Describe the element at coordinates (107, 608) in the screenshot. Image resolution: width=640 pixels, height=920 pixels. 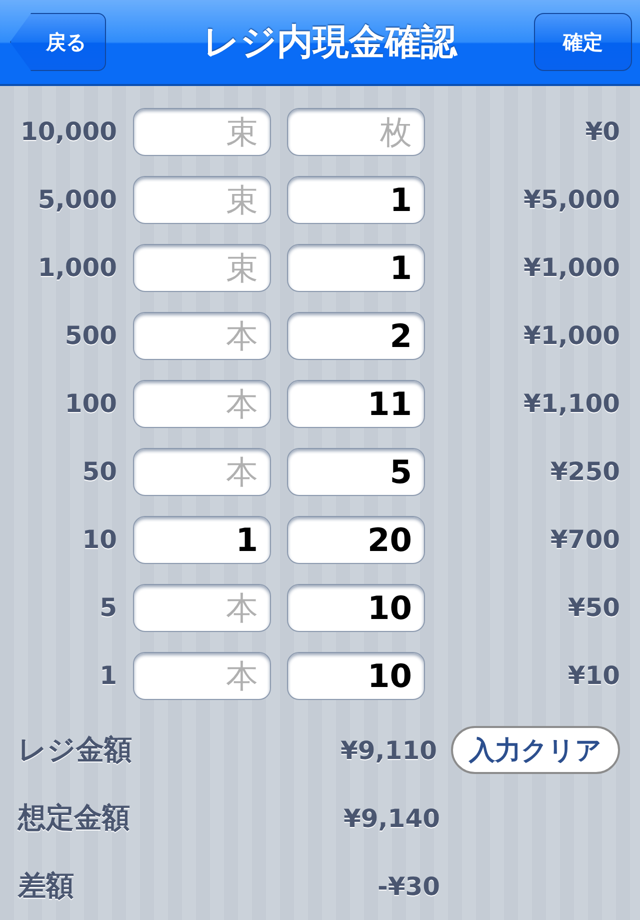
I see `denomination-label: 5` at that location.